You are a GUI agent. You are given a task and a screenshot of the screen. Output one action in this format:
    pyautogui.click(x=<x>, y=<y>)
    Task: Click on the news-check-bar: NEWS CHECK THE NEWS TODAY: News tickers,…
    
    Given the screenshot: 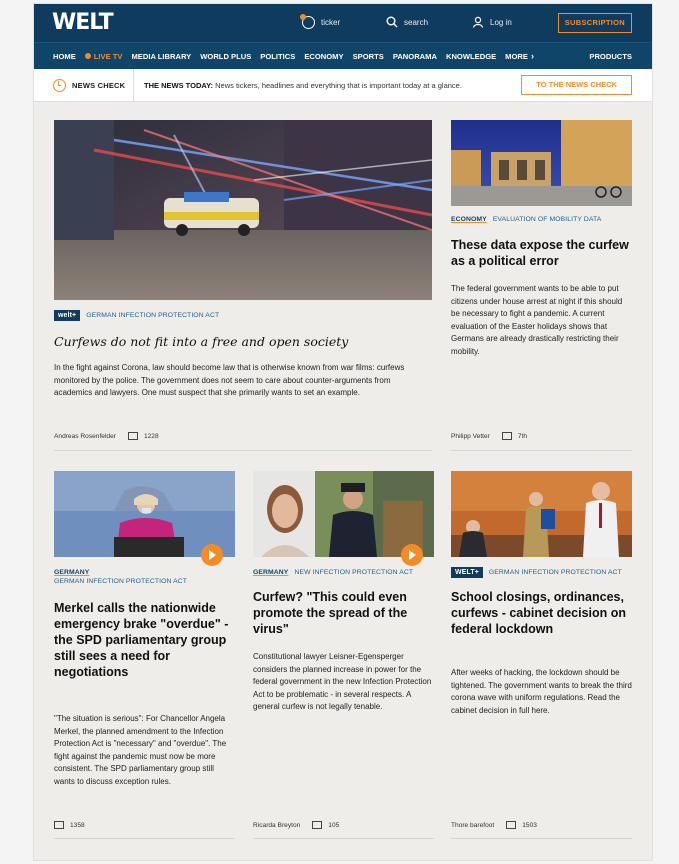 What is the action you would take?
    pyautogui.click(x=343, y=85)
    